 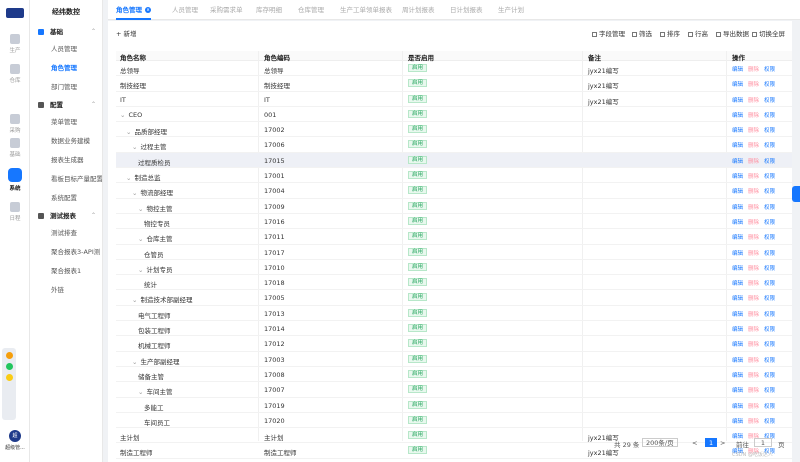 What do you see at coordinates (66, 252) in the screenshot?
I see `submenu-item: 聚合报表3-API测` at bounding box center [66, 252].